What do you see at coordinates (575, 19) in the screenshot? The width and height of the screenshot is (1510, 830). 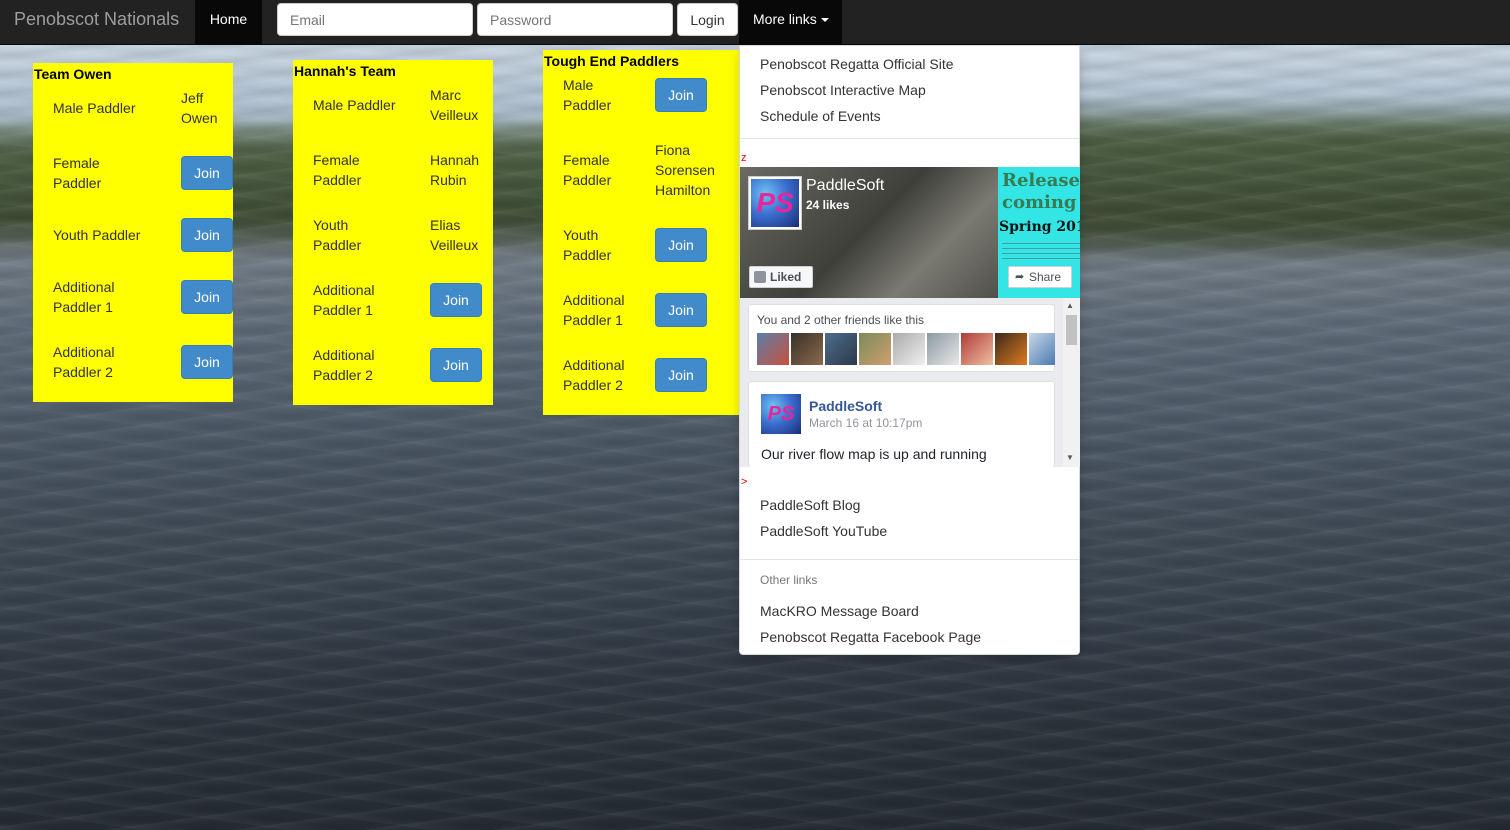 I see `password-input` at bounding box center [575, 19].